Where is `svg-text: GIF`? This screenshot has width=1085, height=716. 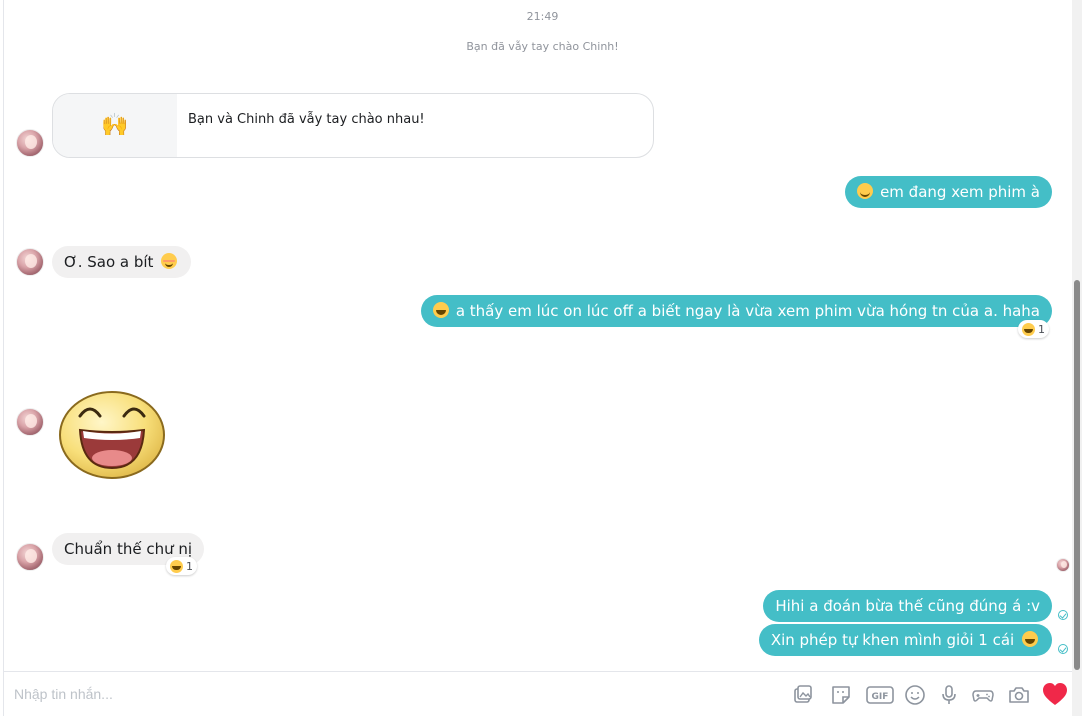
svg-text: GIF is located at coordinates (880, 697).